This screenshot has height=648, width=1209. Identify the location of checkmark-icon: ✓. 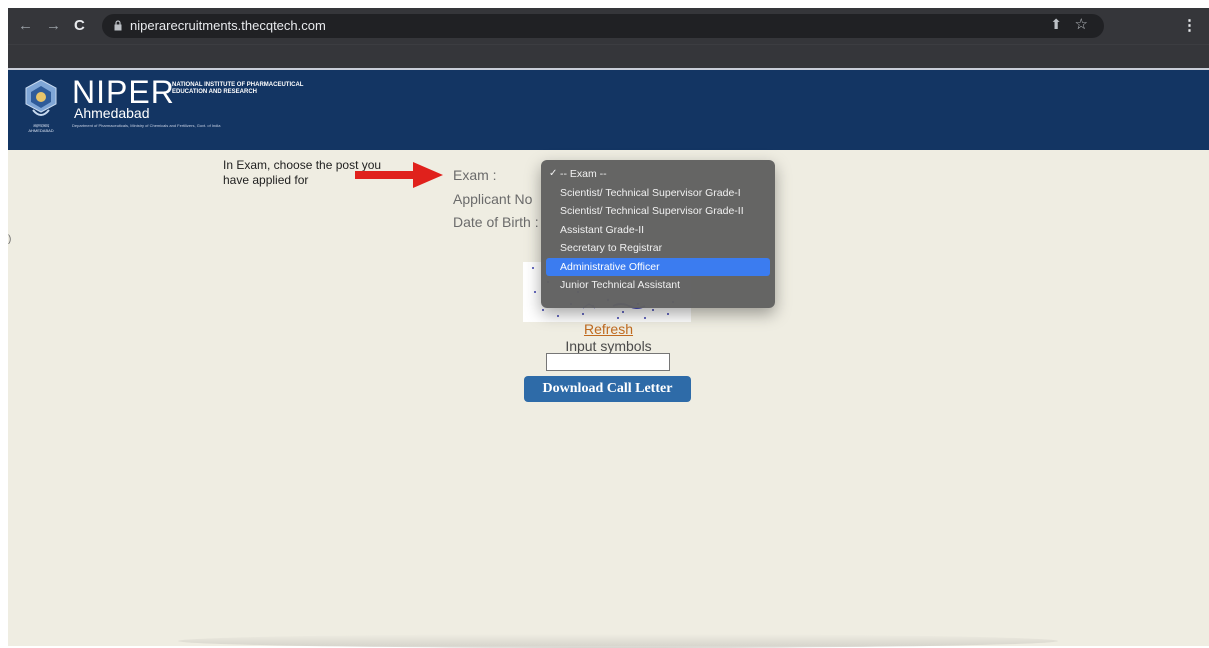
(553, 173).